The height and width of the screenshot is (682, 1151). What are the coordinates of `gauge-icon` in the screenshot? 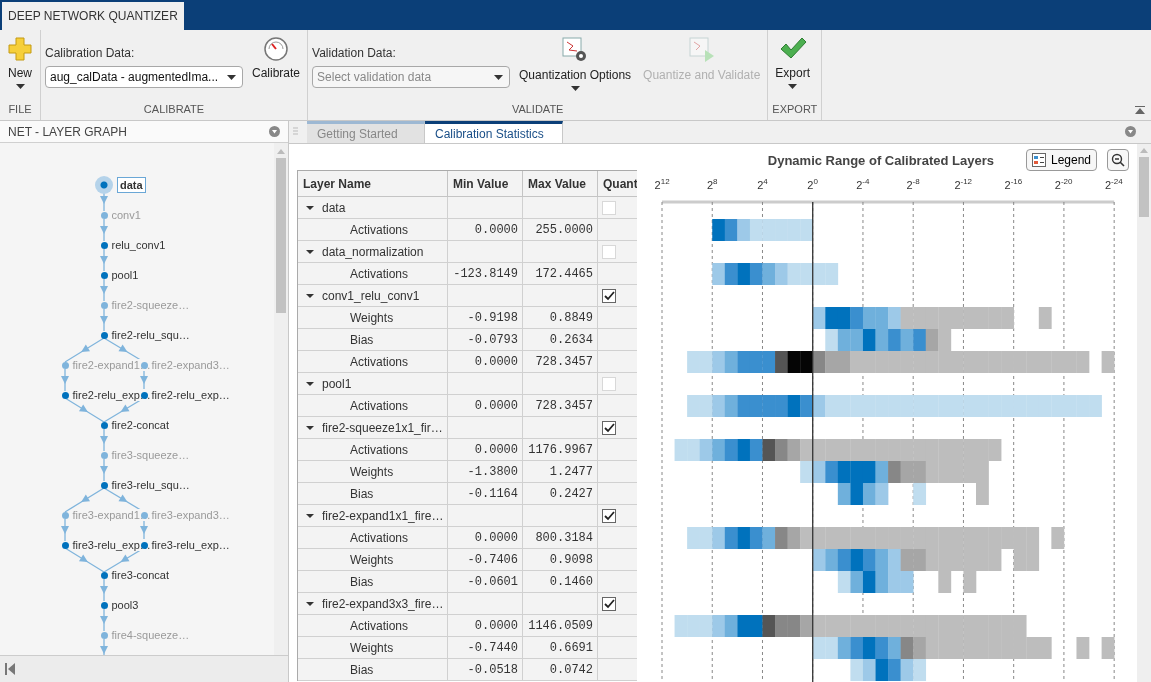 It's located at (276, 49).